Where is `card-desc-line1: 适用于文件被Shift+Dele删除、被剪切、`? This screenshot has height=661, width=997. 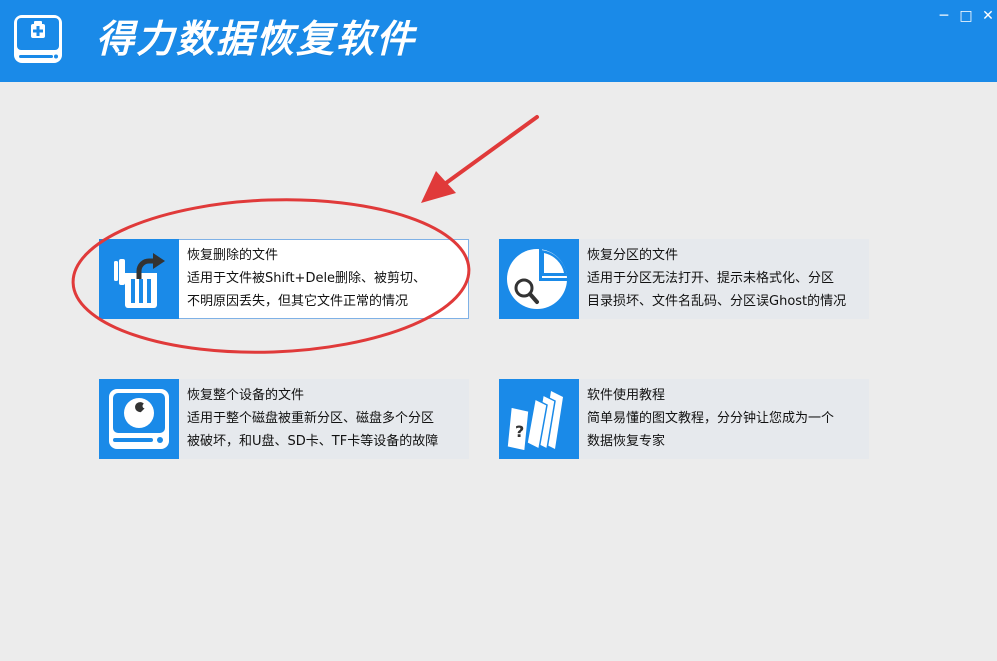
card-desc-line1: 适用于文件被Shift+Dele删除、被剪切、 is located at coordinates (307, 278).